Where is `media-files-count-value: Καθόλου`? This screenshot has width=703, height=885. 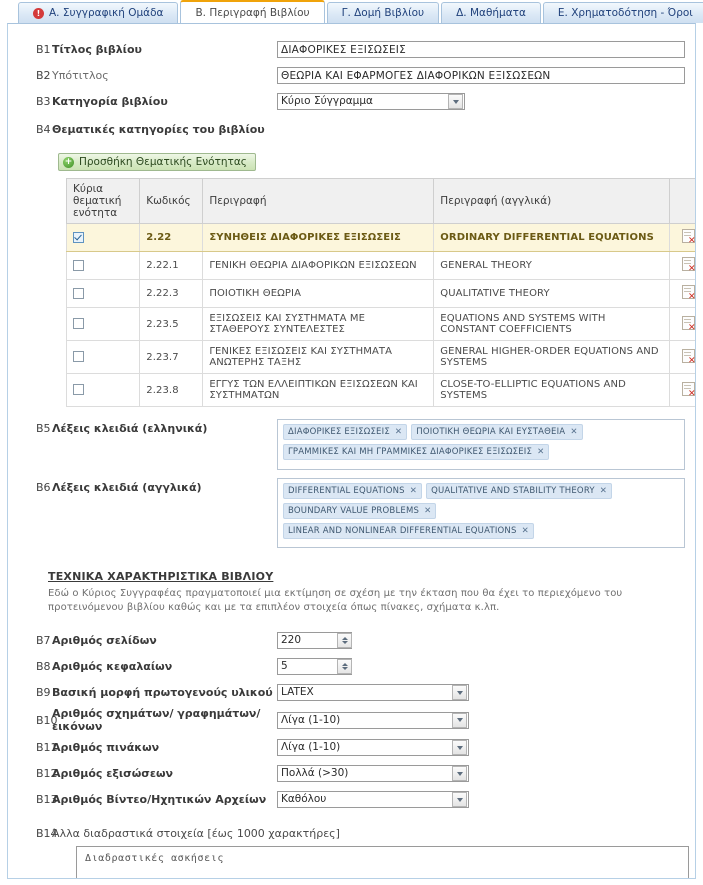
media-files-count-value: Καθόλου is located at coordinates (304, 799).